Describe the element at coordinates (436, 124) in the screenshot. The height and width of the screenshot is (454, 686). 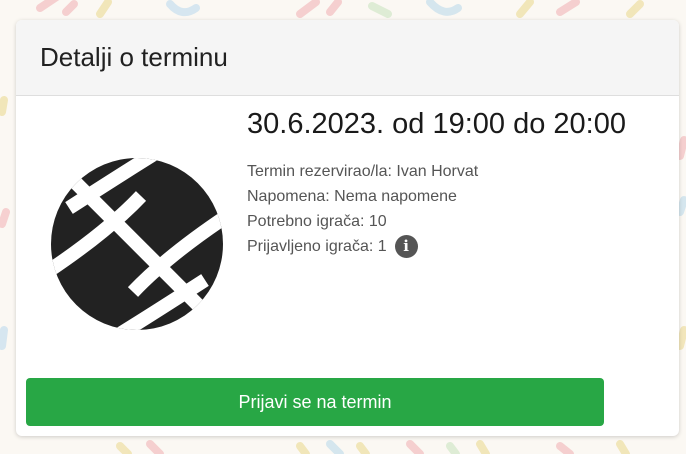
I see `event-time: 30.6.2023. od 19:00 do 20:00` at that location.